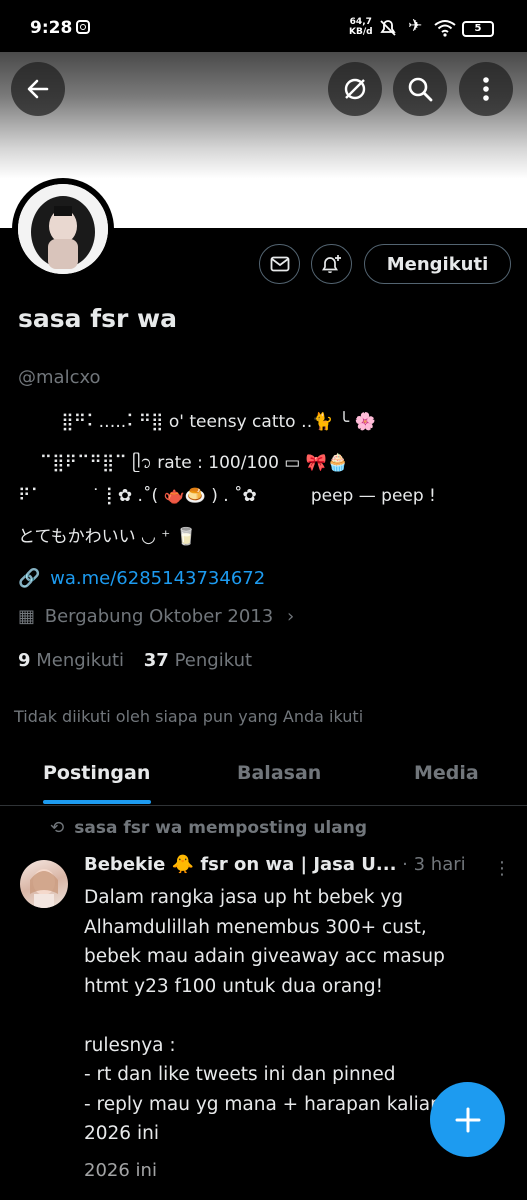 This screenshot has width=527, height=1200. Describe the element at coordinates (478, 29) in the screenshot. I see `battery-indicator: 5` at that location.